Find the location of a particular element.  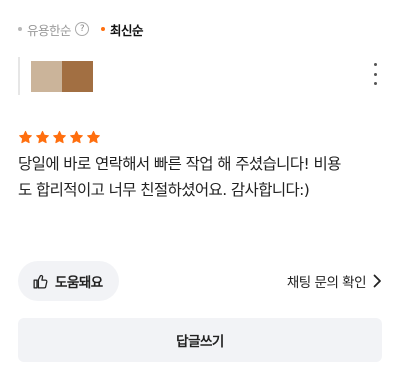

profile-edge is located at coordinates (19, 76).